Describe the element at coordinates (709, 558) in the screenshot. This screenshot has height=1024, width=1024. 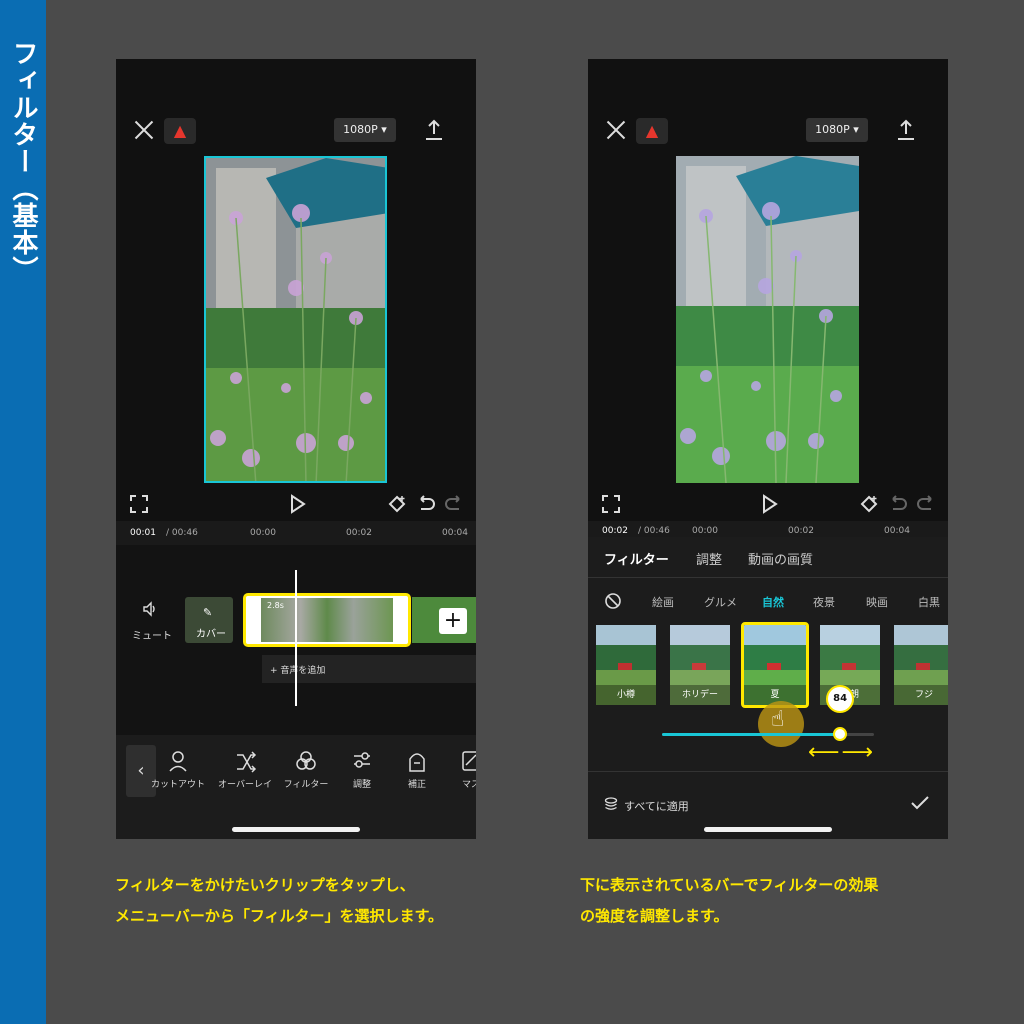
I see `tab-adjust: 調整` at that location.